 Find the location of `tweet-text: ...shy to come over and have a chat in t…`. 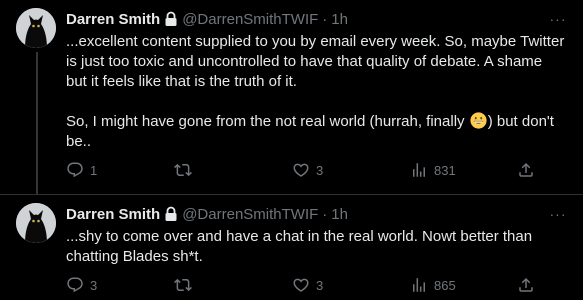

tweet-text: ...shy to come over and have a chat in t… is located at coordinates (316, 247).